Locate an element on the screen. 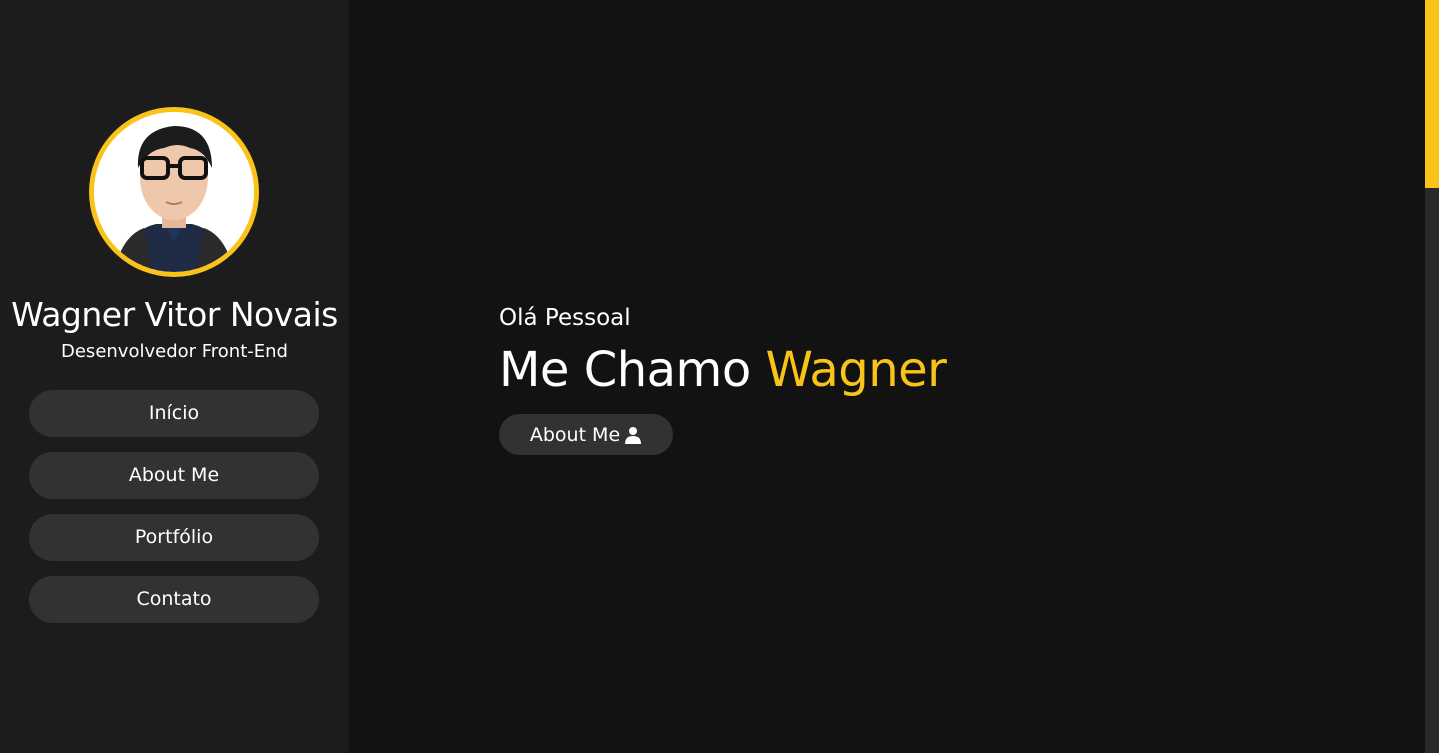  nav-item-inicio: Início is located at coordinates (174, 413).